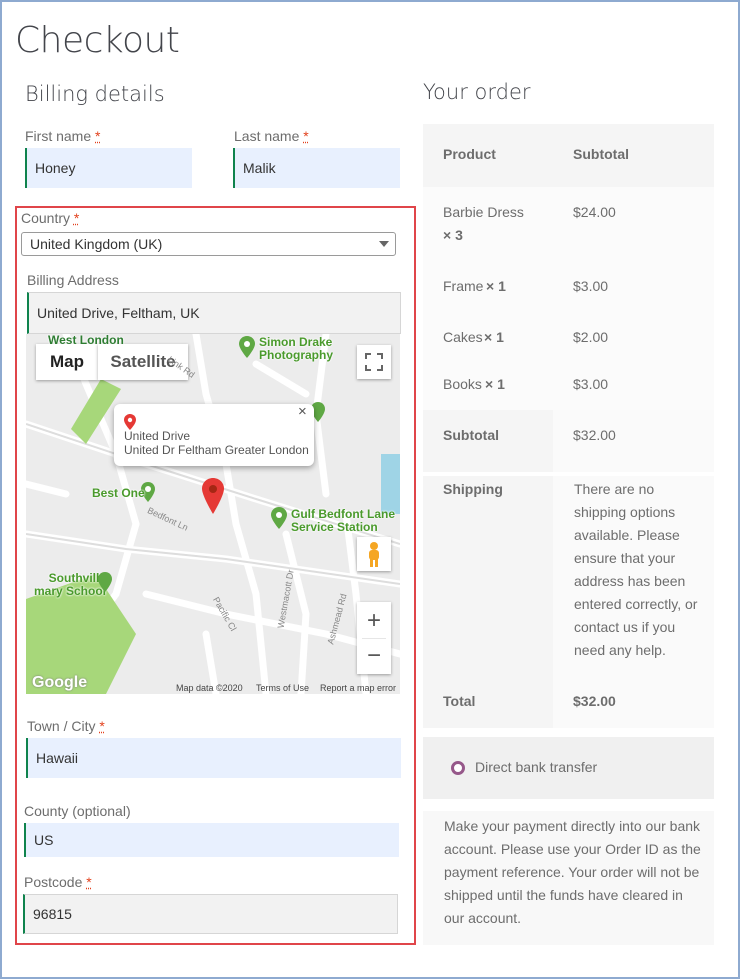  What do you see at coordinates (594, 701) in the screenshot?
I see `total-value: $32.00` at bounding box center [594, 701].